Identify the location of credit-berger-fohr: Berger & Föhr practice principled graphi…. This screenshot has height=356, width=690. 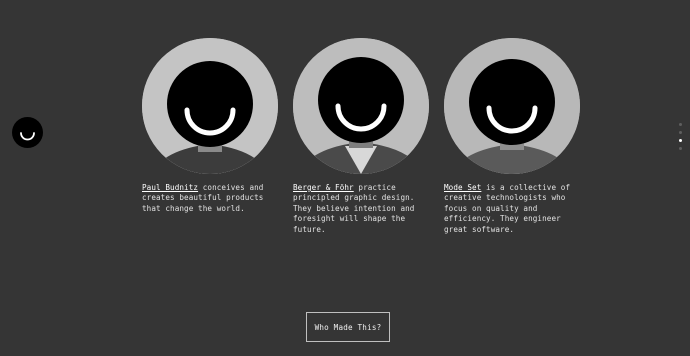
(363, 136).